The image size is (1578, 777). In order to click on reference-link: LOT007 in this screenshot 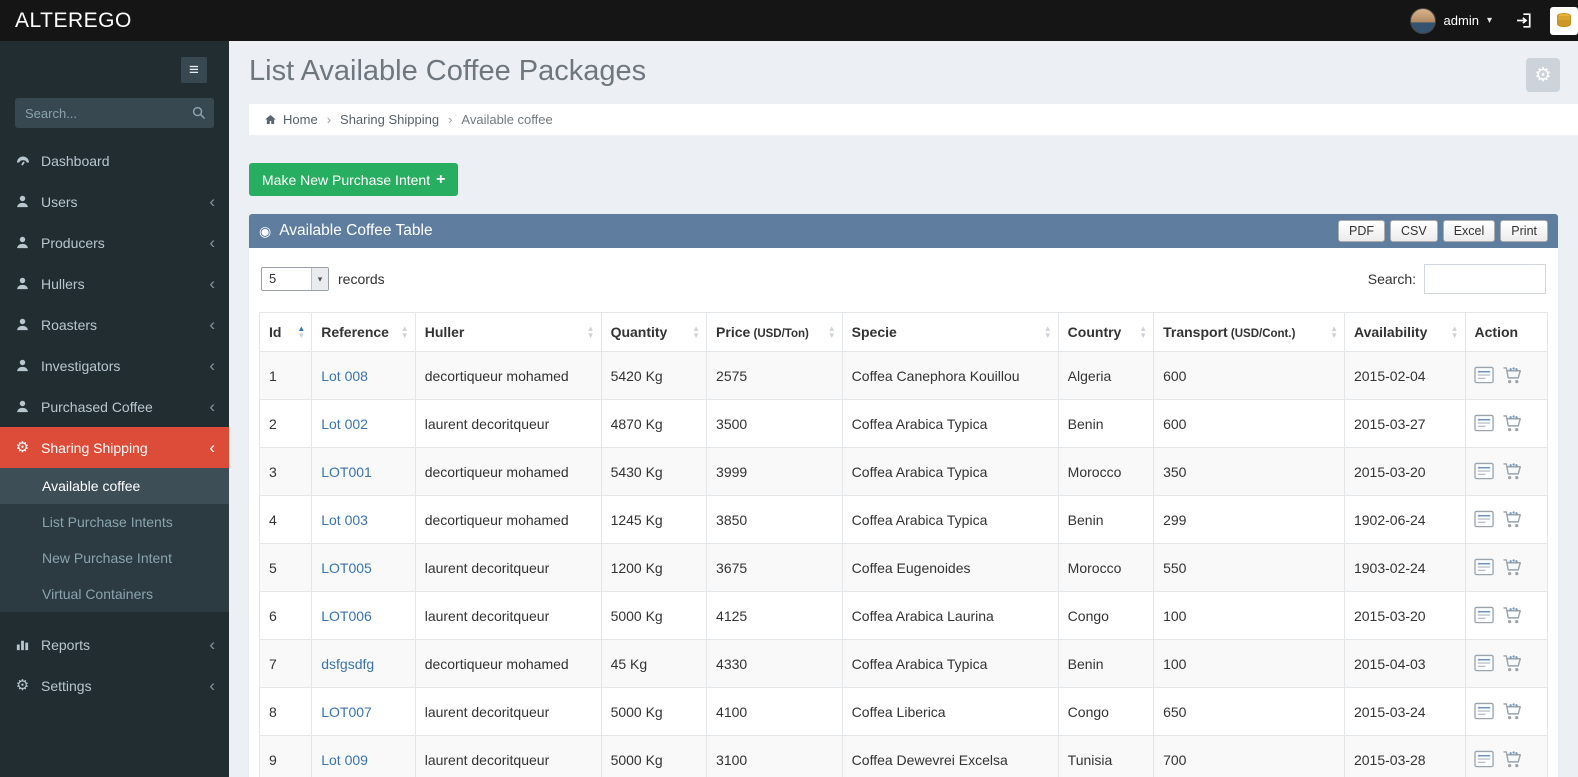, I will do `click(346, 712)`.